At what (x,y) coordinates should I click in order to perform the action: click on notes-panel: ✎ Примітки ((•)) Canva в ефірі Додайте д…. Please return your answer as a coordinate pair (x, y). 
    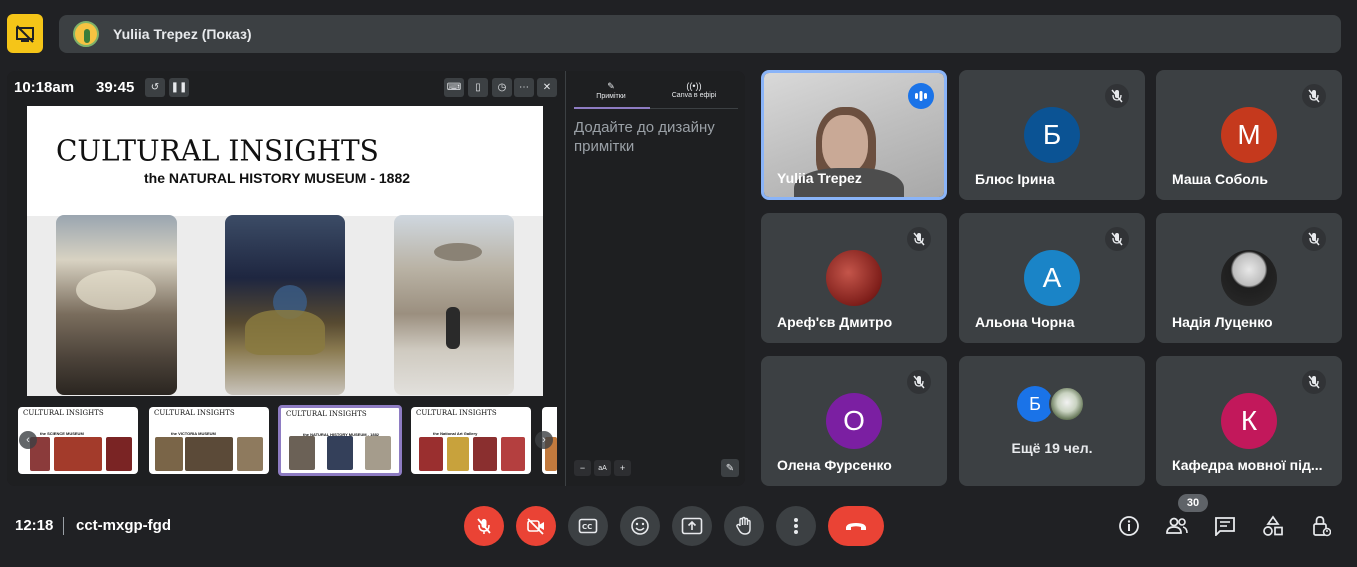
    Looking at the image, I should click on (655, 278).